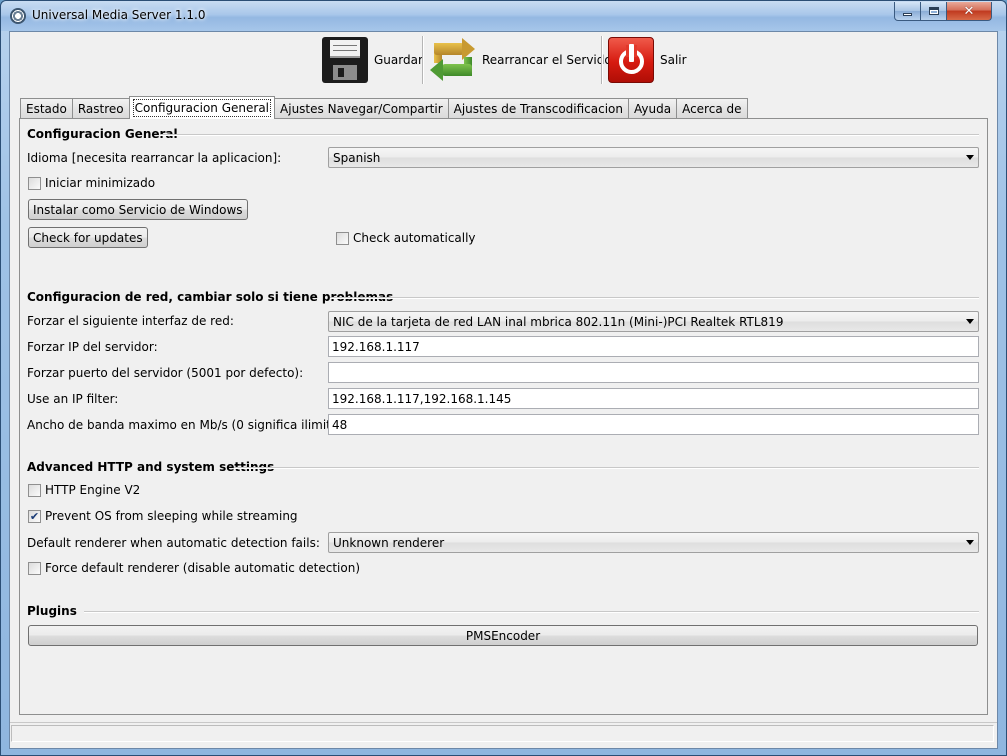 Image resolution: width=1007 pixels, height=756 pixels. I want to click on window-title: Universal Media Server 1.1.0, so click(119, 15).